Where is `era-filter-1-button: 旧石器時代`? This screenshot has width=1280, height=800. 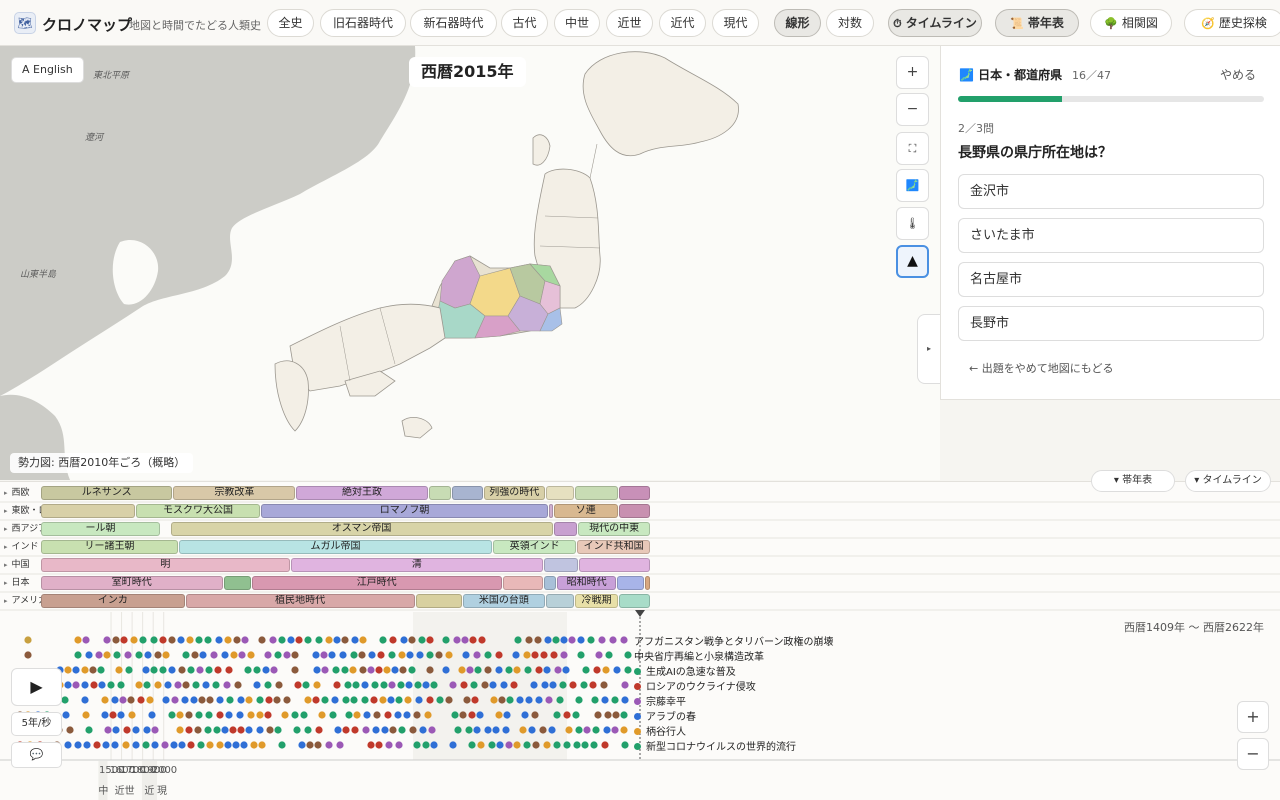
era-filter-1-button: 旧石器時代 is located at coordinates (363, 23).